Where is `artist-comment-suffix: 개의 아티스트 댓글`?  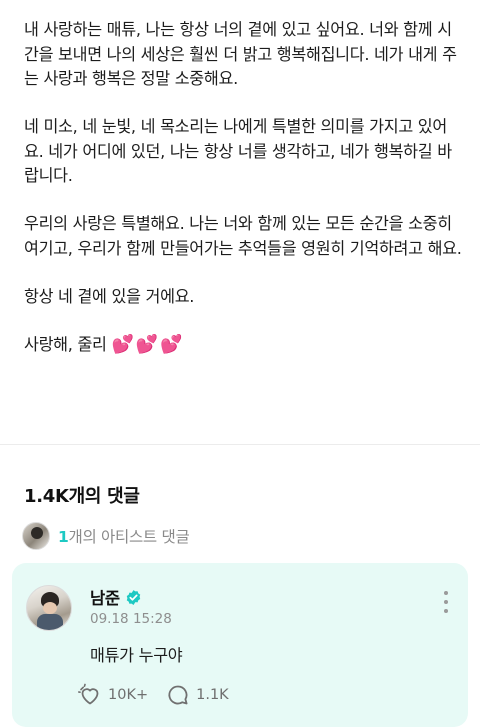 artist-comment-suffix: 개의 아티스트 댓글 is located at coordinates (129, 537).